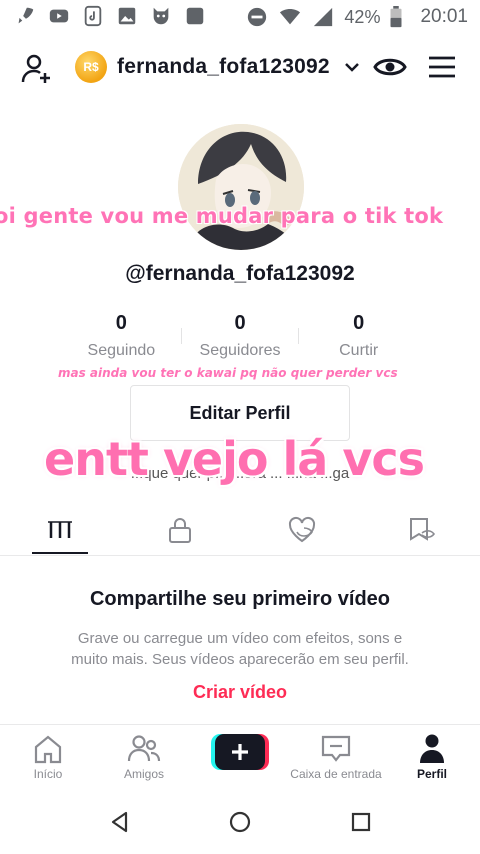 The height and width of the screenshot is (854, 480). I want to click on anime-avatar-image, so click(241, 187).